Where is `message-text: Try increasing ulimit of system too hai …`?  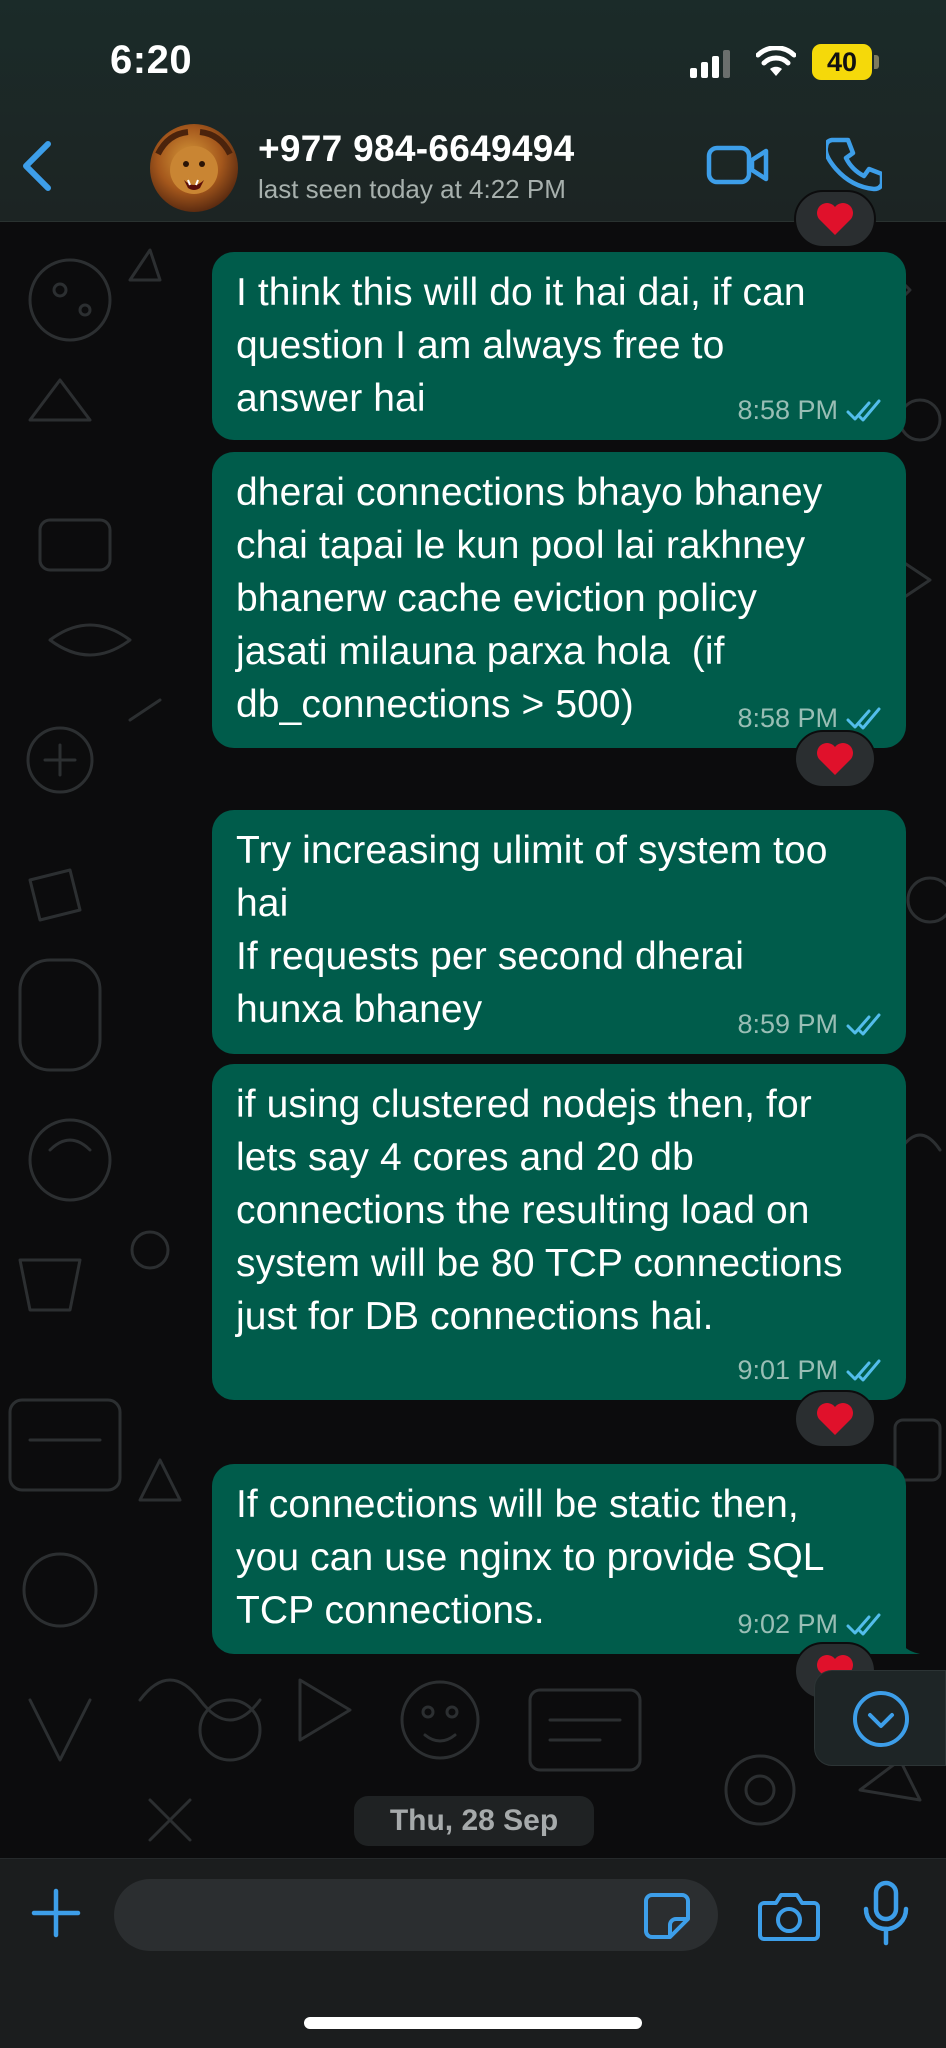
message-text: Try increasing ulimit of system too hai … is located at coordinates (532, 930).